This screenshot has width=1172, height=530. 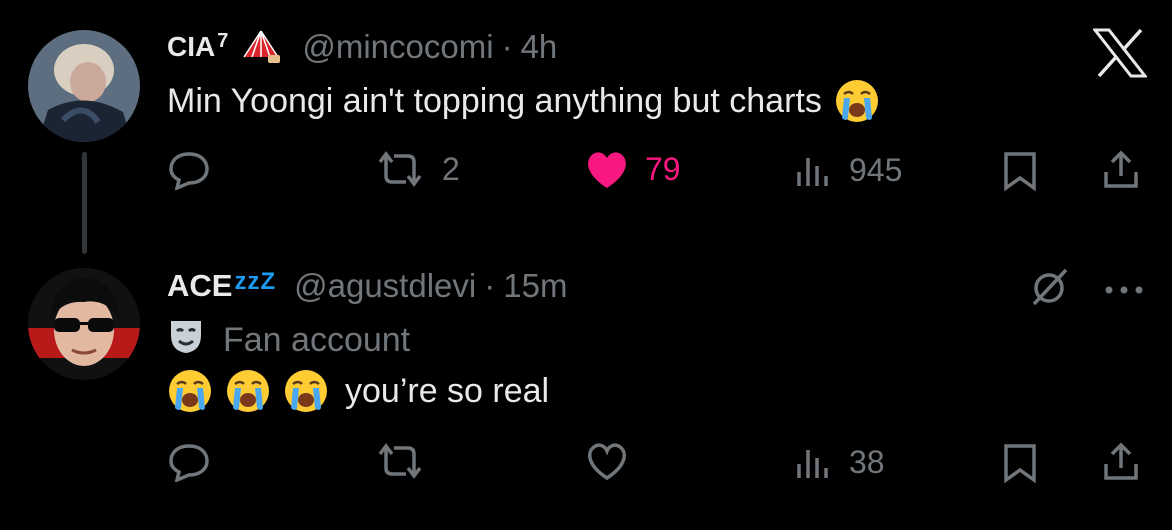 I want to click on retweet-button, so click(x=400, y=461).